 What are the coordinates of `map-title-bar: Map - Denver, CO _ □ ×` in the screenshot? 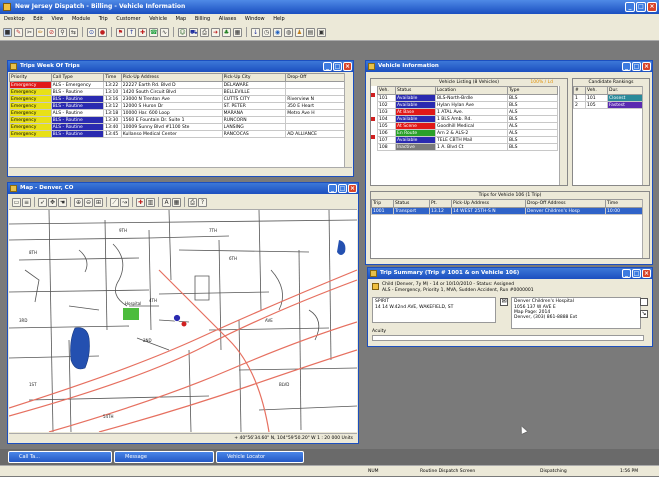 It's located at (183, 188).